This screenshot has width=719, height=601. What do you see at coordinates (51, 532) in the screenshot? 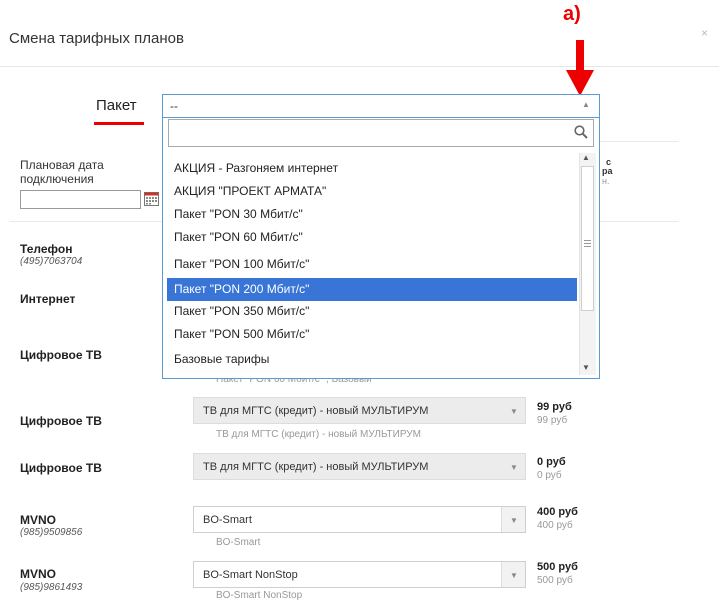
I see `mvno1-phone-number: (985)9509856` at bounding box center [51, 532].